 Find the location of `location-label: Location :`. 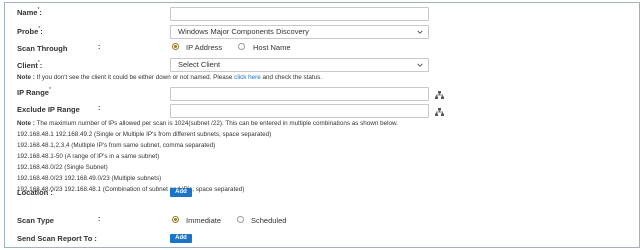

location-label: Location : is located at coordinates (35, 192).